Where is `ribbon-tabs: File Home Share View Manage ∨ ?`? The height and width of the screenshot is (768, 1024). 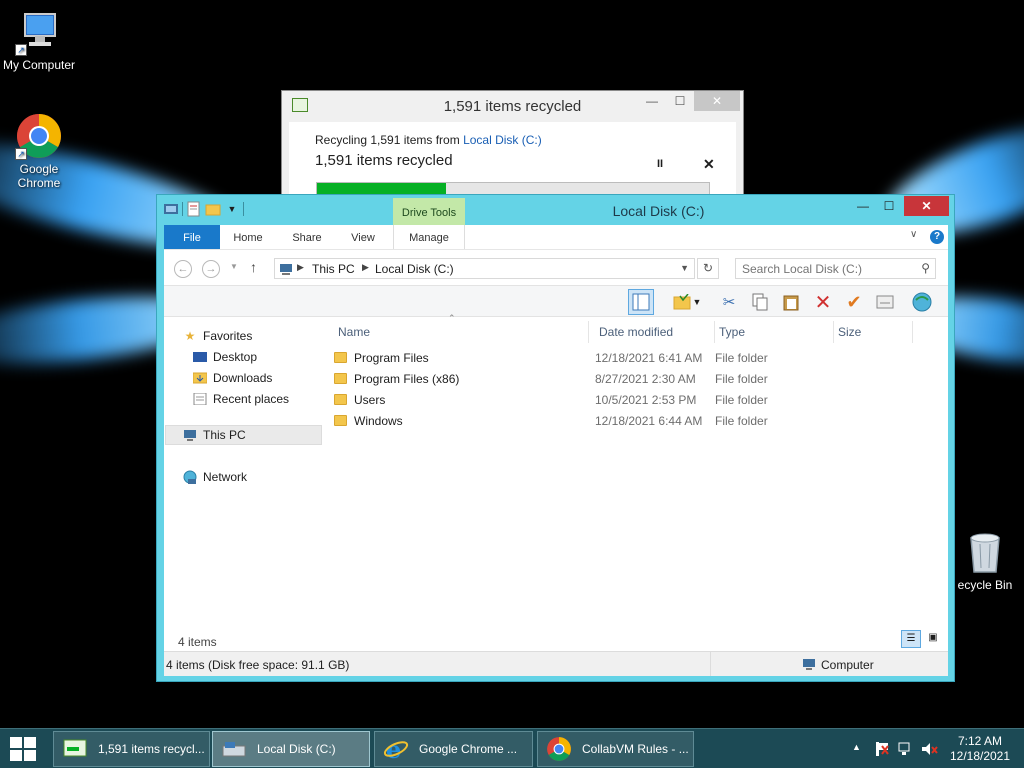
ribbon-tabs: File Home Share View Manage ∨ ? is located at coordinates (556, 237).